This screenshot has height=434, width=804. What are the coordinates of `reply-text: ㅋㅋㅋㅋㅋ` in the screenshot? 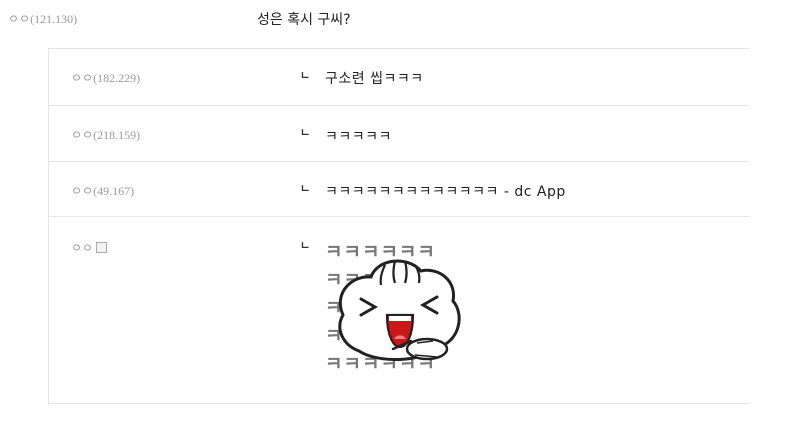 It's located at (358, 137).